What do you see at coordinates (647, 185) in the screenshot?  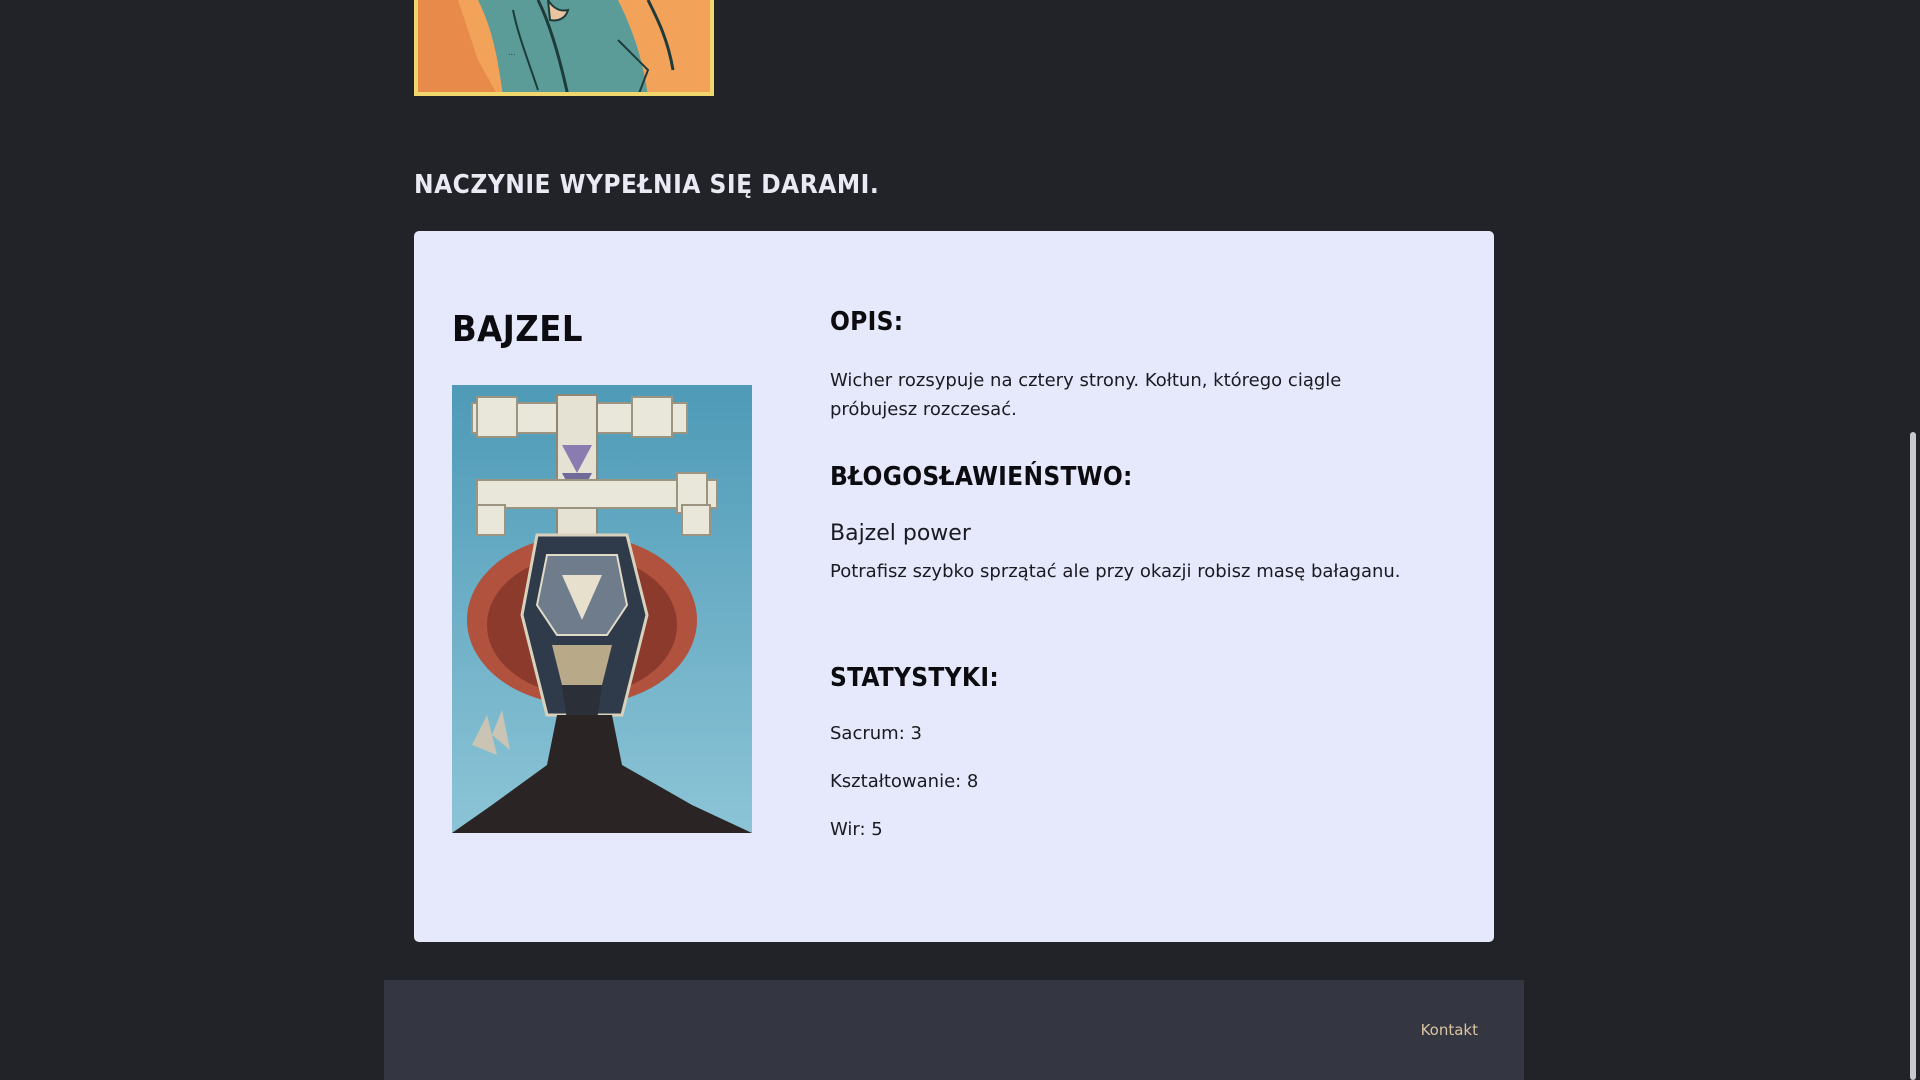 I see `section-heading: Naczynie wypełnia się darami.` at bounding box center [647, 185].